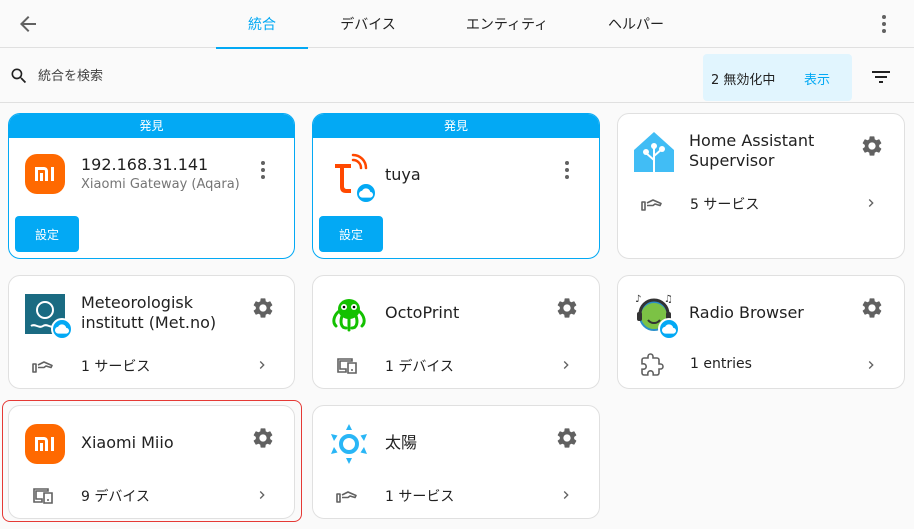 The height and width of the screenshot is (529, 914). I want to click on search-row: 2 無効化中 表示, so click(457, 76).